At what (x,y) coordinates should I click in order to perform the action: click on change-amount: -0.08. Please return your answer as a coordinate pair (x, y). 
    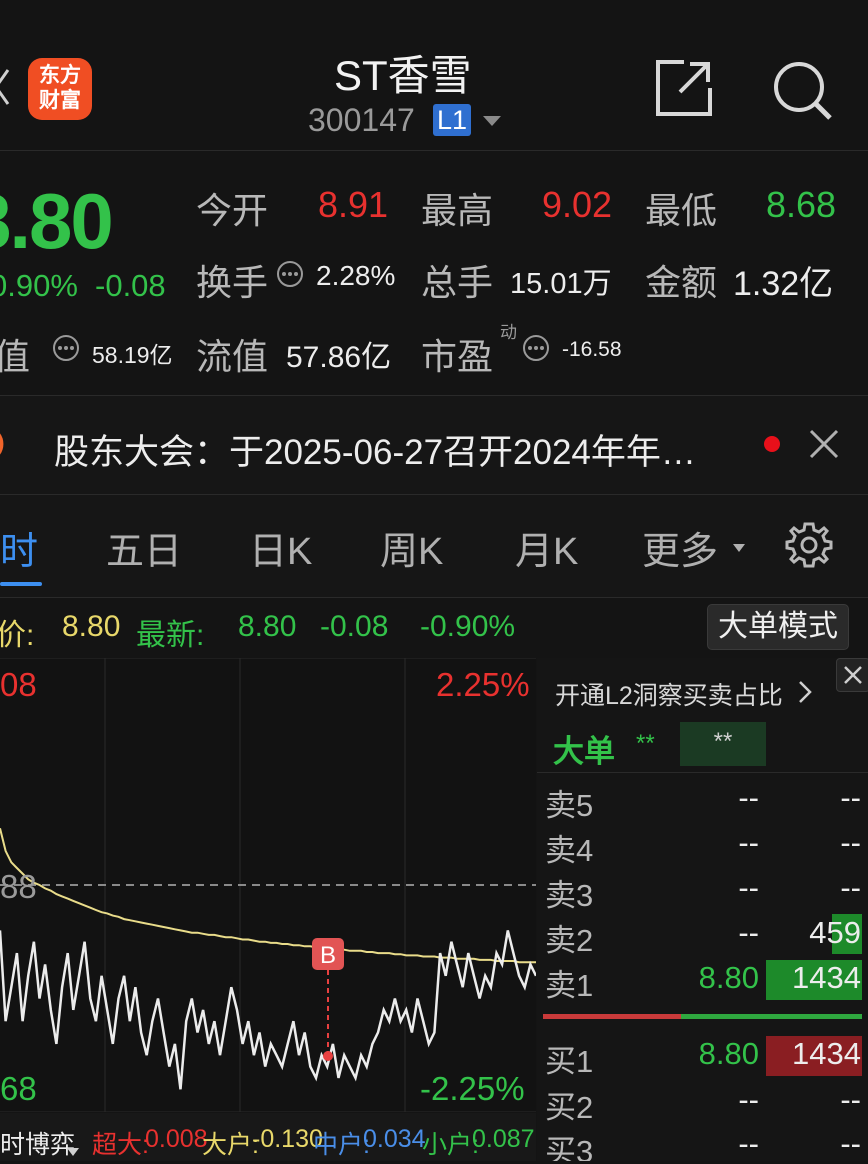
    Looking at the image, I should click on (130, 285).